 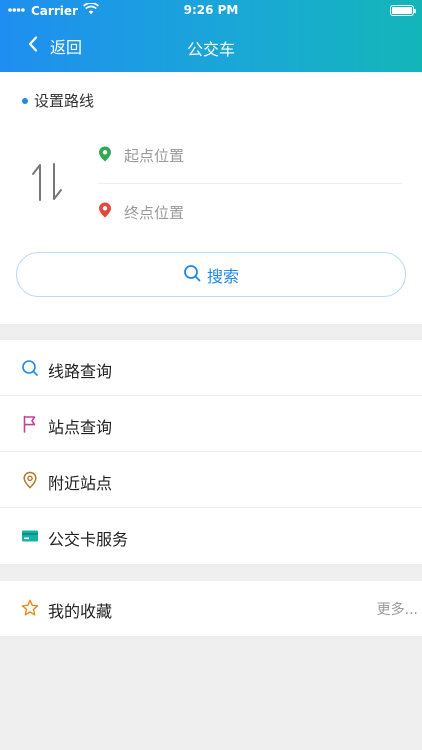 I want to click on start-location-field: 起点位置, so click(x=250, y=156).